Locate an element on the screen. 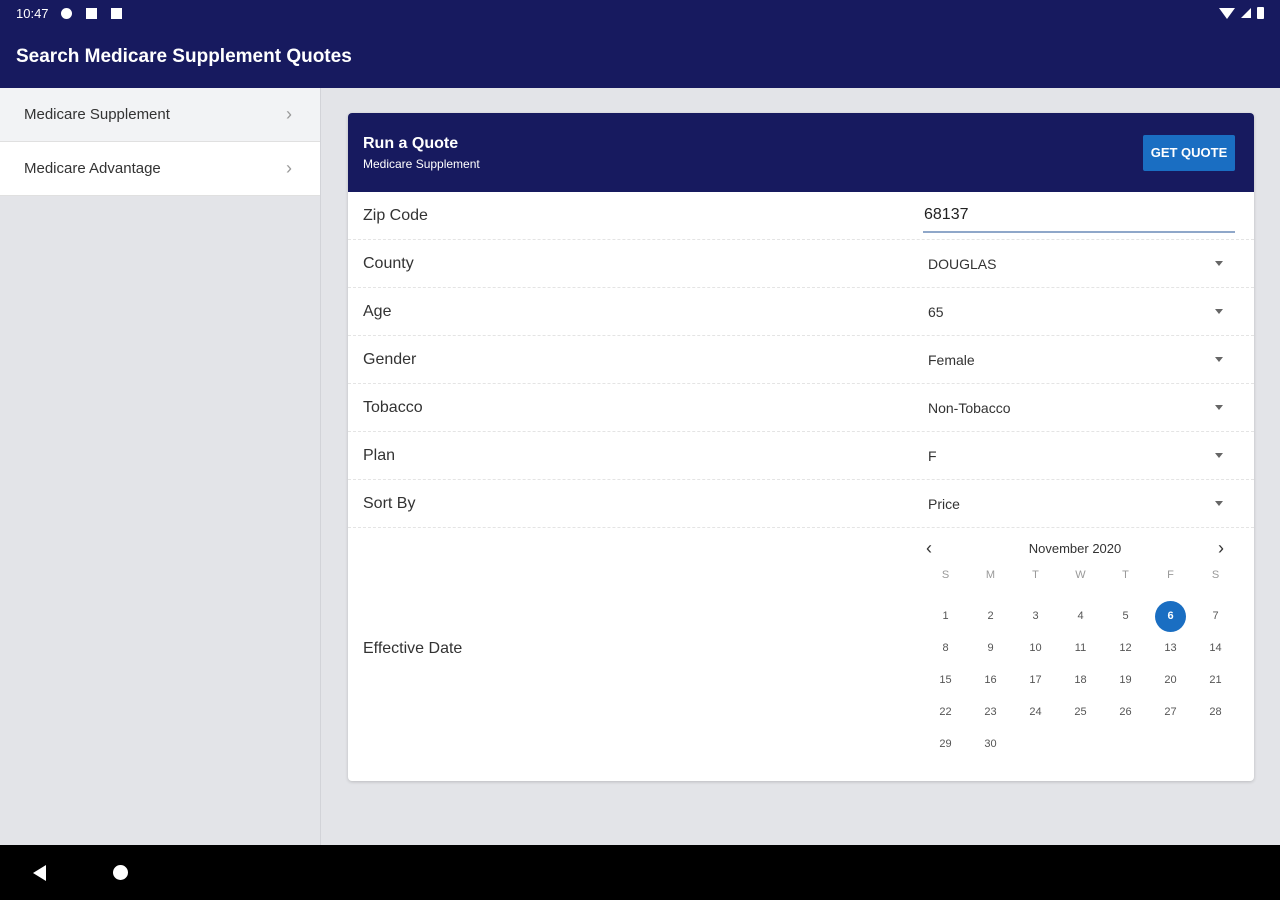 The width and height of the screenshot is (1280, 900). calendar-day: 2 is located at coordinates (990, 616).